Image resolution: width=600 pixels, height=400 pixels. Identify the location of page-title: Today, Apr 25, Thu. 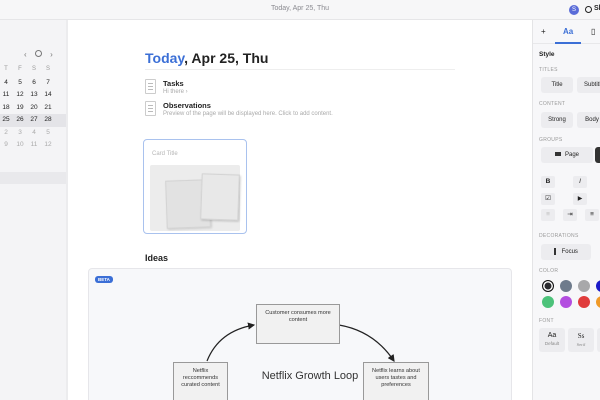
(206, 58).